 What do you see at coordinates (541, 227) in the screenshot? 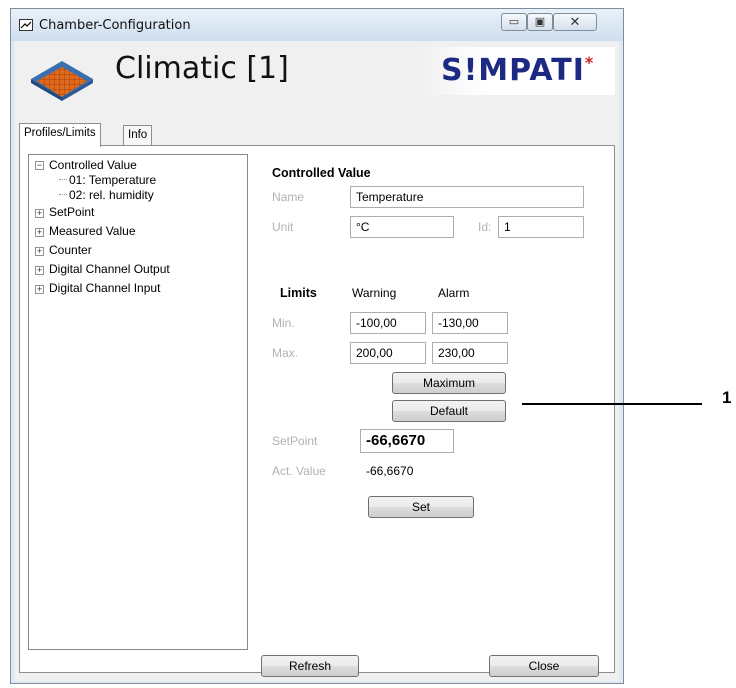
I see `id-field: 1` at bounding box center [541, 227].